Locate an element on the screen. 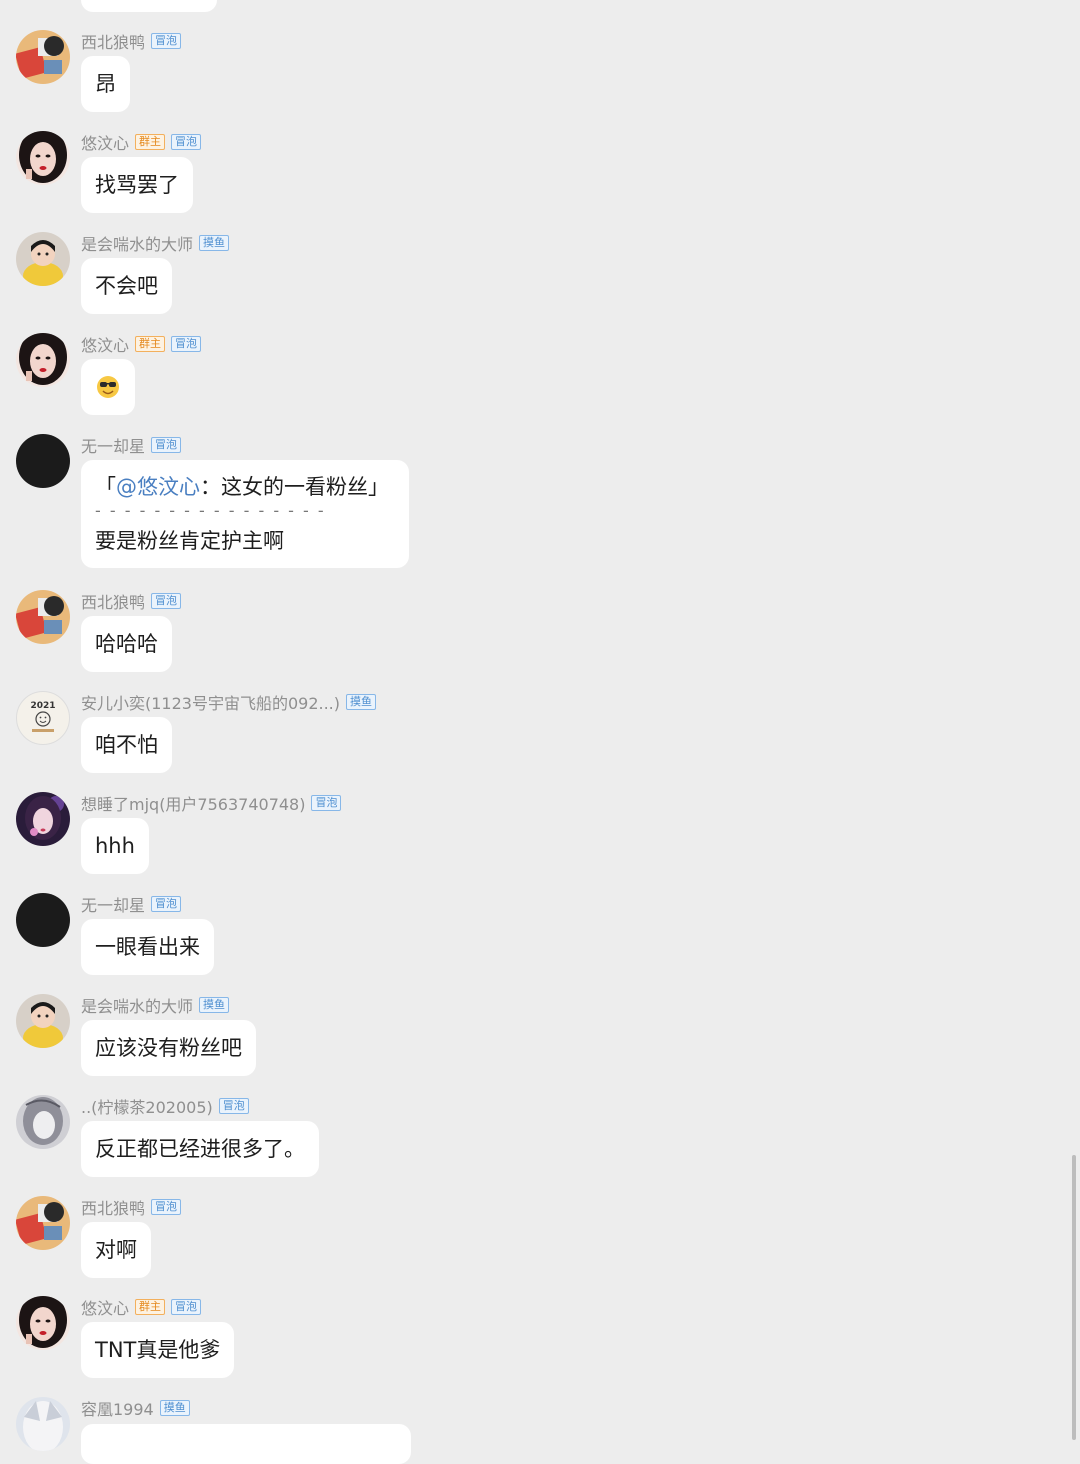 The height and width of the screenshot is (1464, 1080). message-bubble: hhh is located at coordinates (115, 846).